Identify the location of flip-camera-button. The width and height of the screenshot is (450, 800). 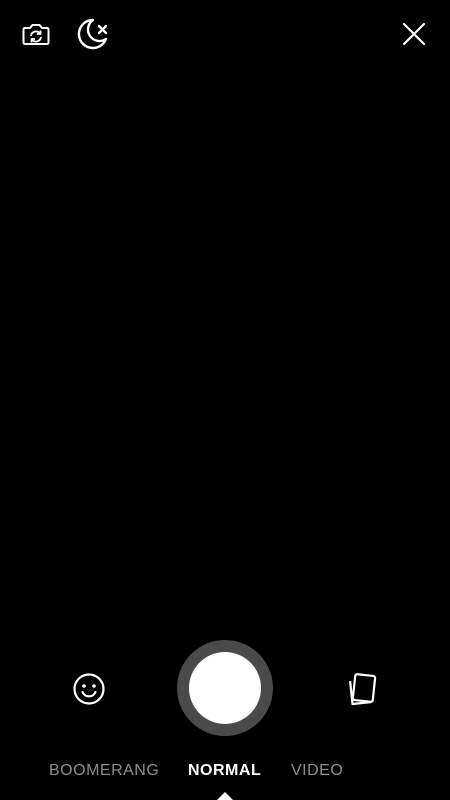
(36, 34).